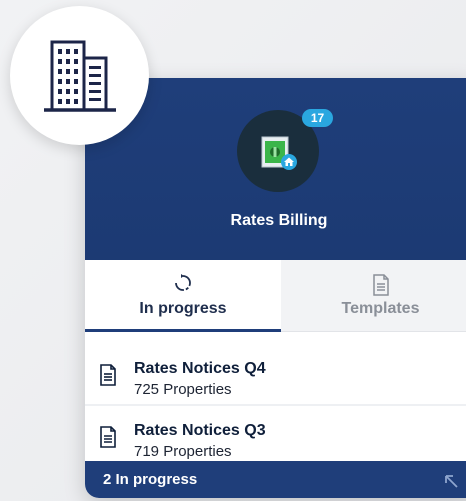 This screenshot has height=501, width=466. I want to click on building-badge, so click(79, 75).